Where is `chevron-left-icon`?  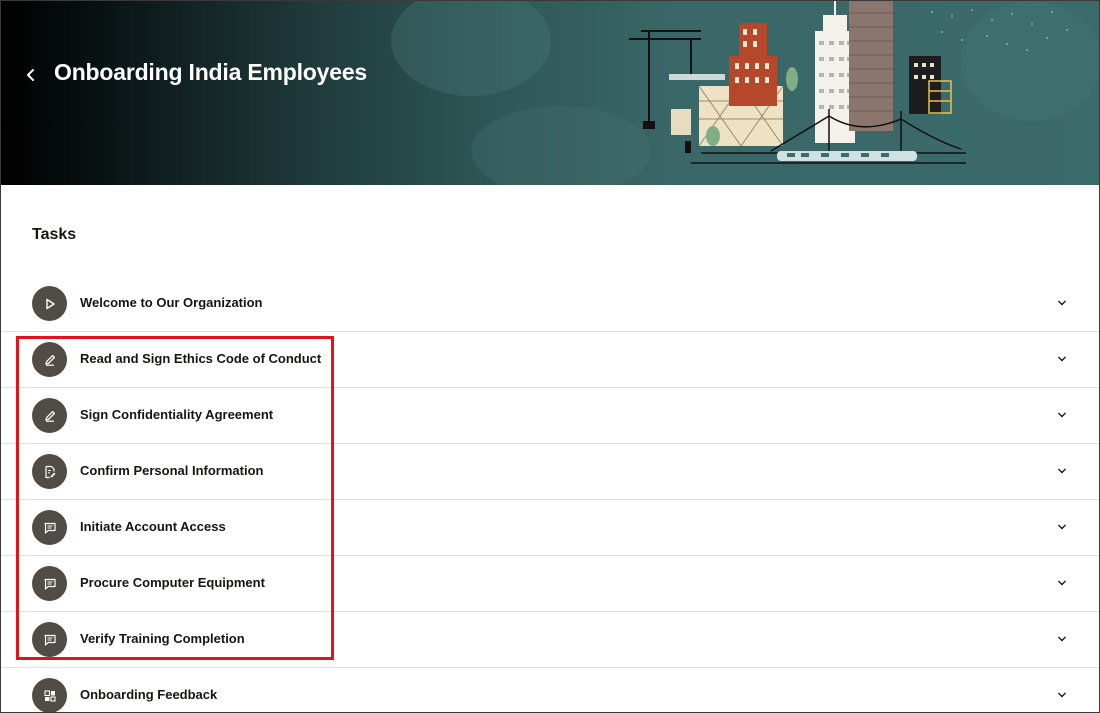
chevron-left-icon is located at coordinates (30, 75).